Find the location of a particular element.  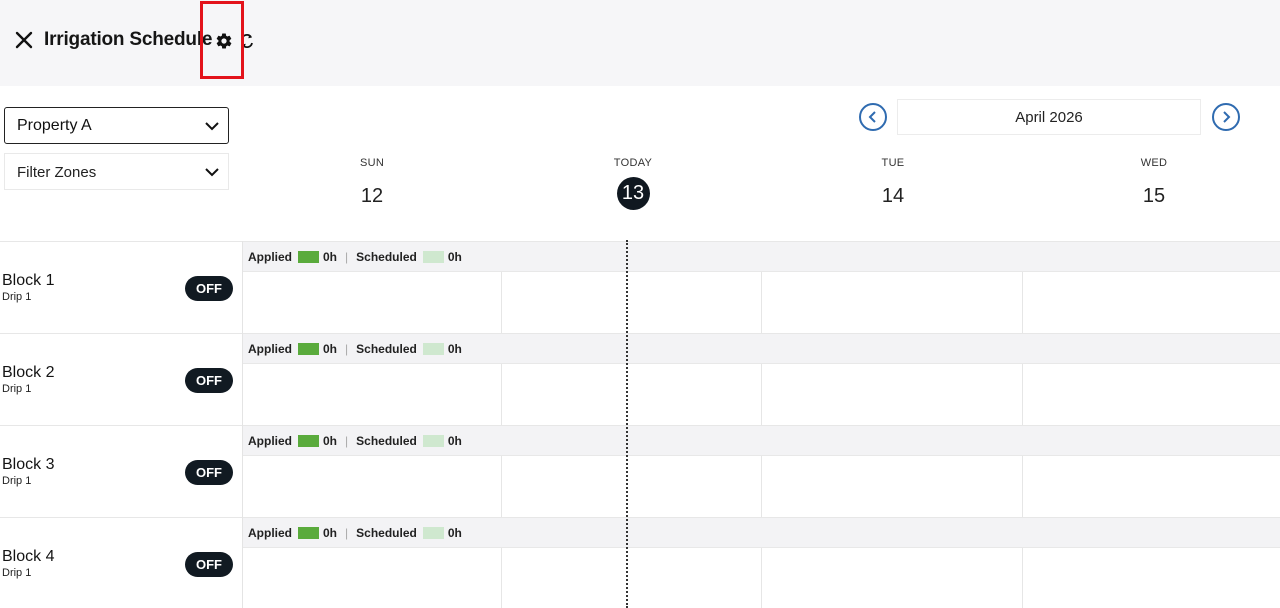

next-month-button is located at coordinates (1226, 117).